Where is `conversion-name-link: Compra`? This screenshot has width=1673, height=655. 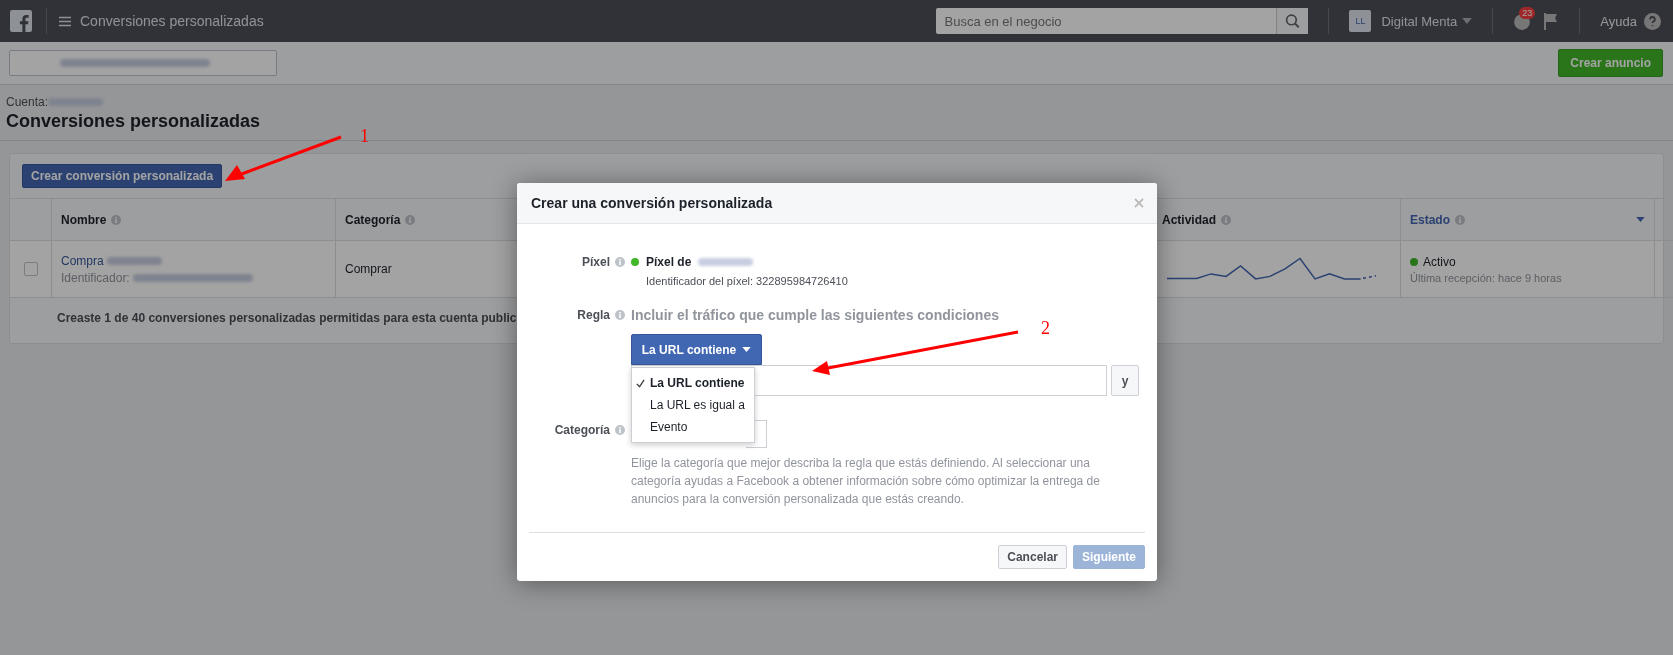
conversion-name-link: Compra is located at coordinates (82, 260).